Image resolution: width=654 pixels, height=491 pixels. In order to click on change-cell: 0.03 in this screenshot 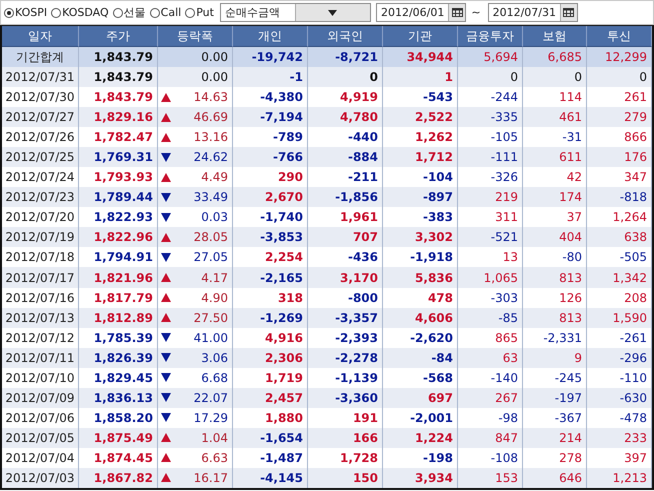, I will do `click(214, 217)`.